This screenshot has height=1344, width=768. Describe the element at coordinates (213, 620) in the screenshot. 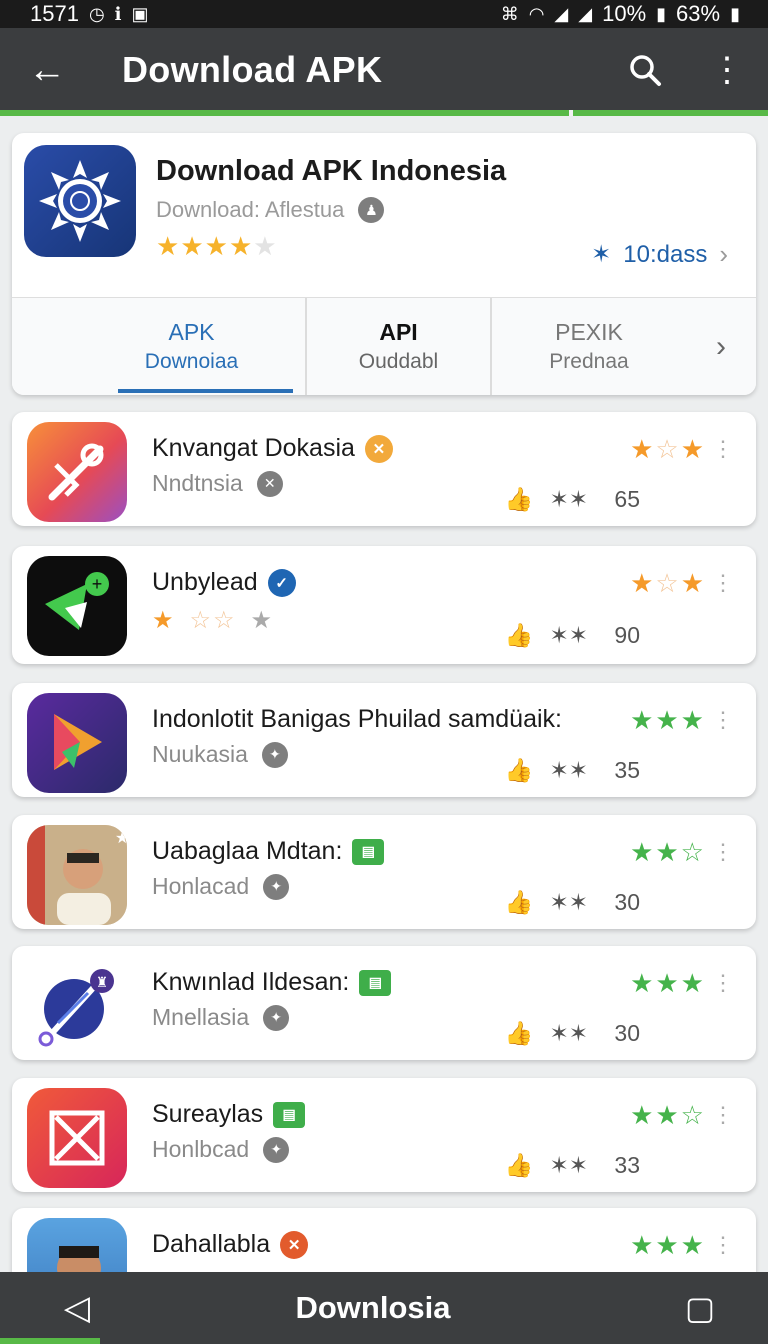

I see `app-substars: ★ ☆☆ ★` at that location.